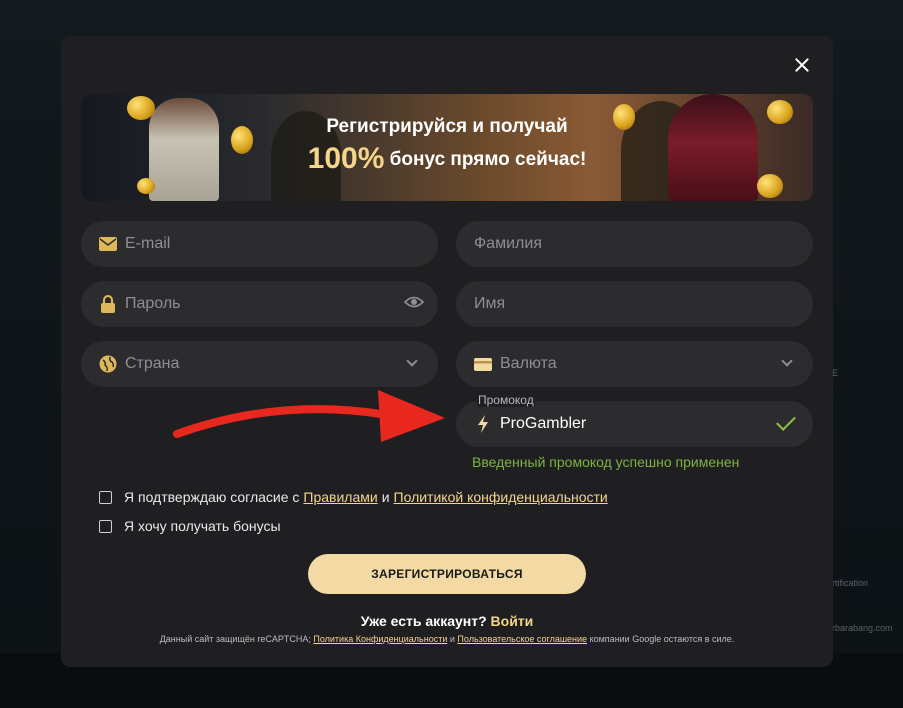 This screenshot has height=708, width=903. What do you see at coordinates (259, 244) in the screenshot?
I see `email-field: E-mail` at bounding box center [259, 244].